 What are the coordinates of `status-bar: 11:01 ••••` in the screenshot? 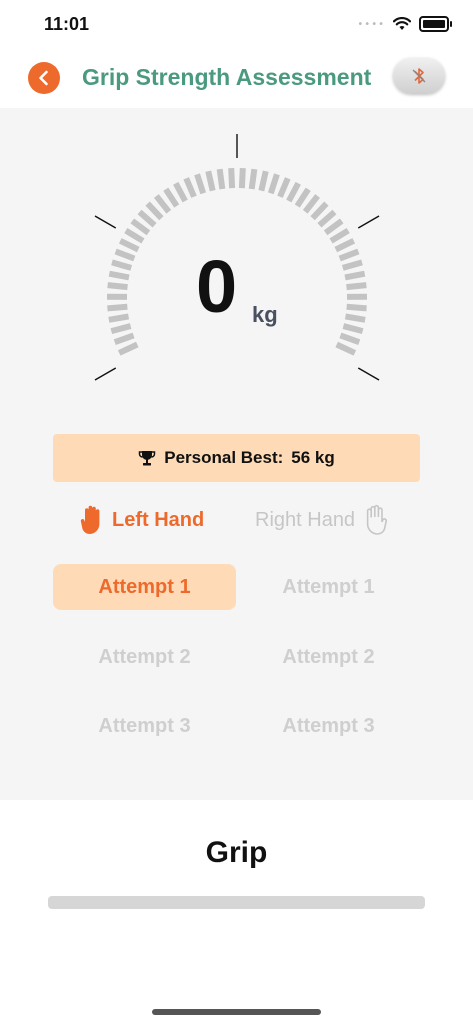 It's located at (236, 25).